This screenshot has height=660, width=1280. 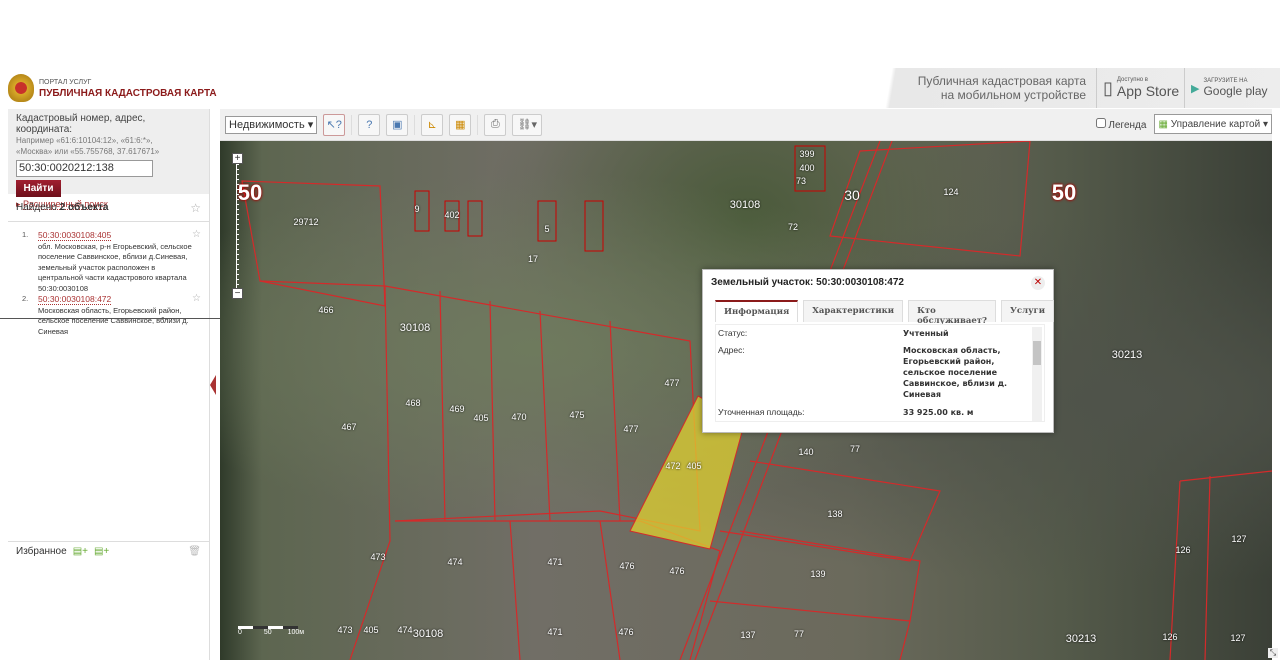 I want to click on scale-tick: 100м, so click(x=296, y=632).